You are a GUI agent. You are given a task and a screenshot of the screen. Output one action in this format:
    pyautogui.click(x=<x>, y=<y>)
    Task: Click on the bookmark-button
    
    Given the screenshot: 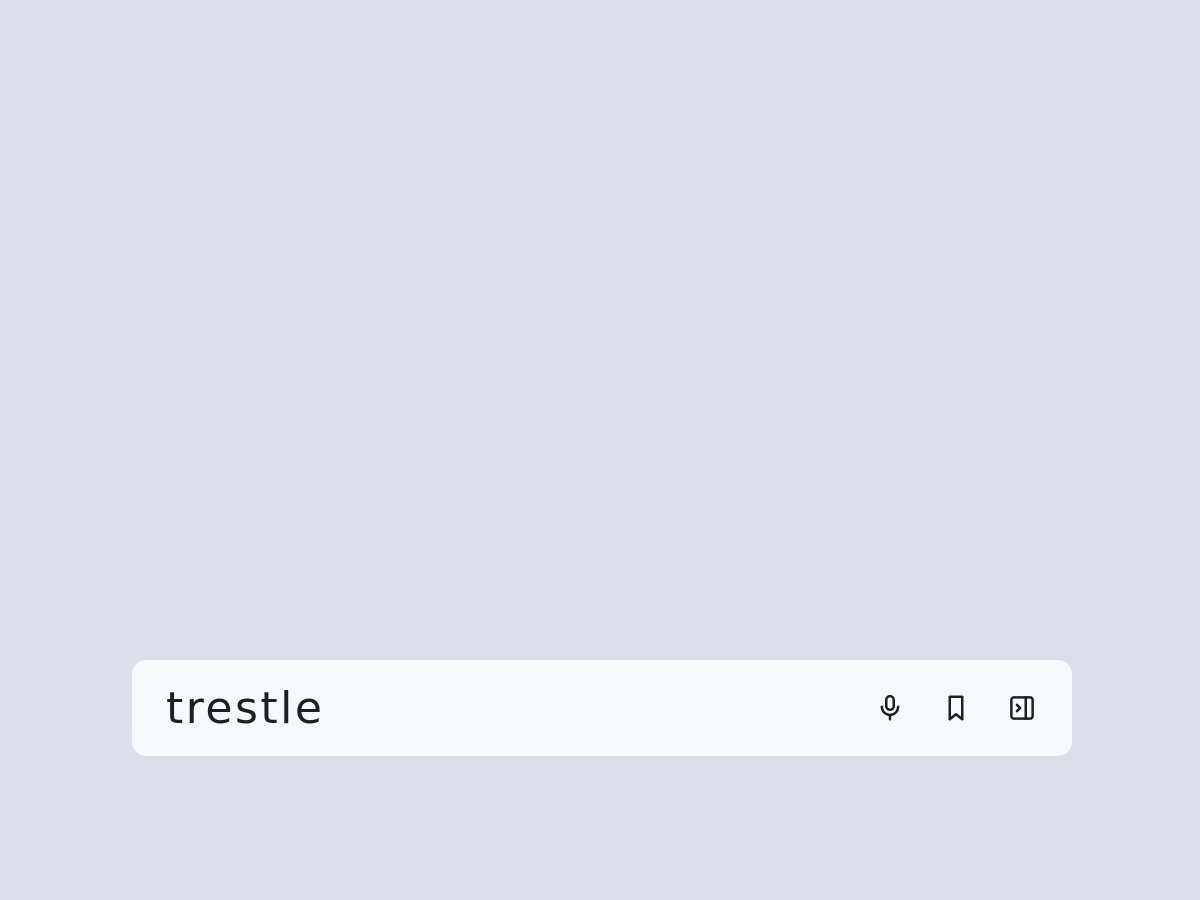 What is the action you would take?
    pyautogui.click(x=956, y=708)
    